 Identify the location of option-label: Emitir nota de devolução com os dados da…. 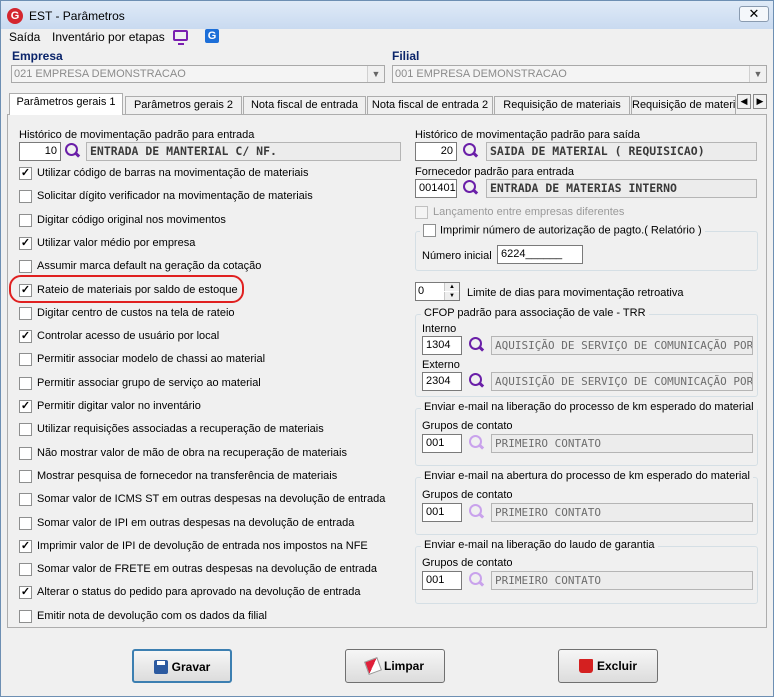
(152, 615).